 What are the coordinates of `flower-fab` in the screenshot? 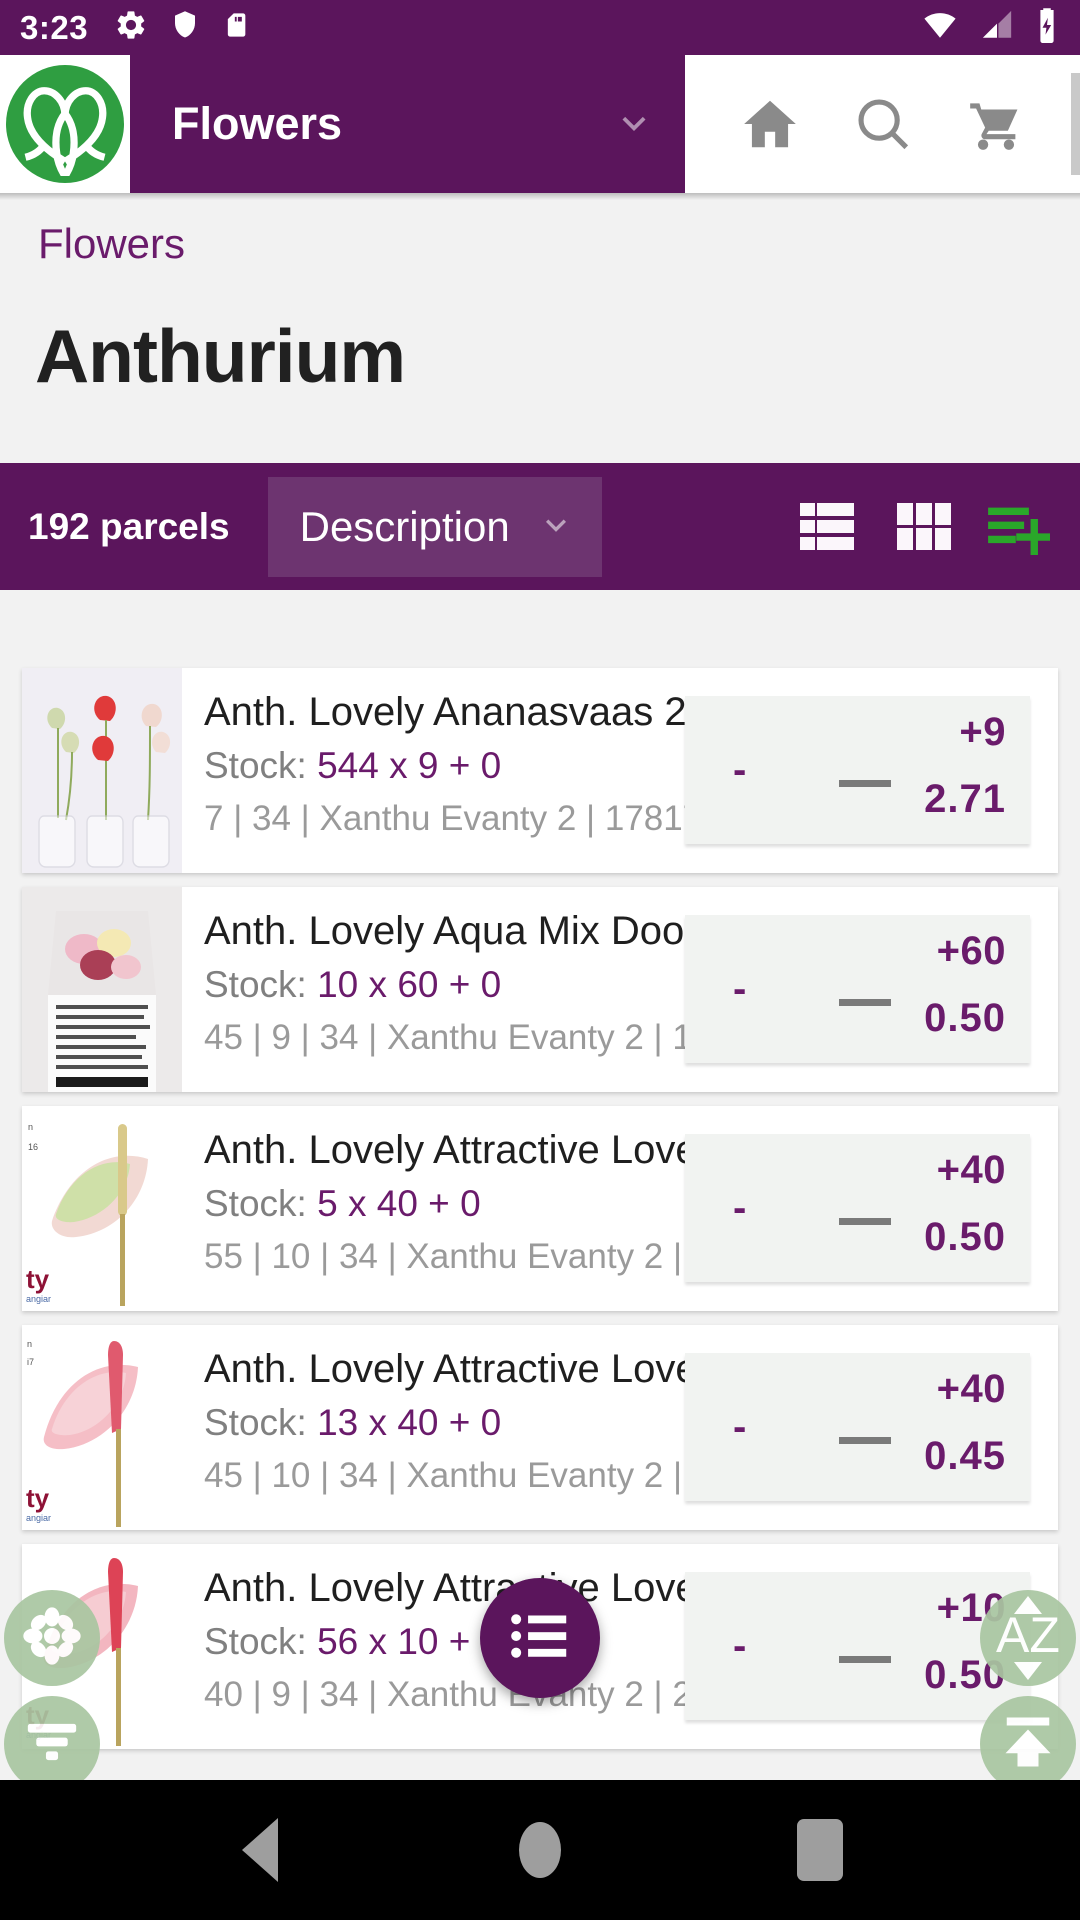 It's located at (52, 1638).